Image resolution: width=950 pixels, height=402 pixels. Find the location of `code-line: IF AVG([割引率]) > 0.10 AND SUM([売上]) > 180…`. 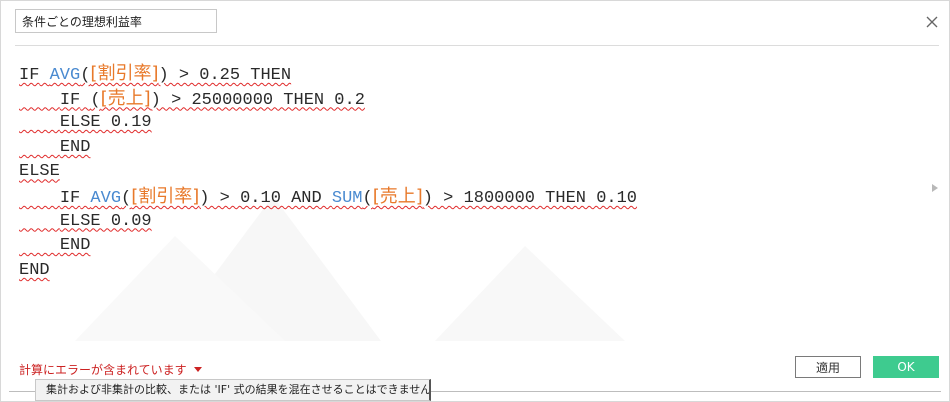

code-line: IF AVG([割引率]) > 0.10 AND SUM([売上]) > 180… is located at coordinates (328, 197).